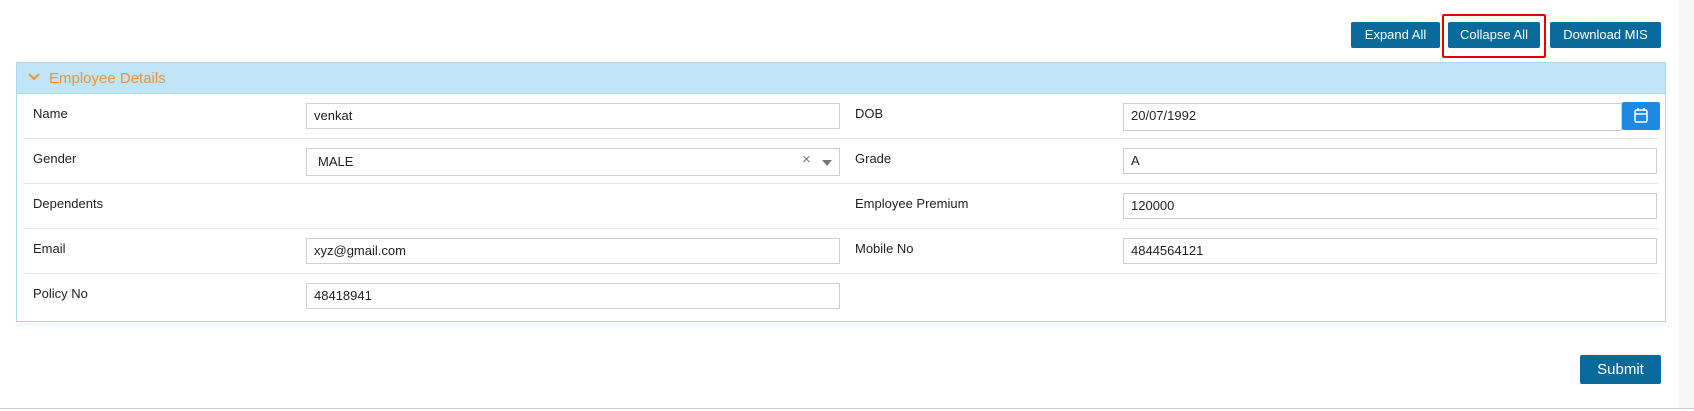 Image resolution: width=1694 pixels, height=411 pixels. Describe the element at coordinates (1605, 35) in the screenshot. I see `download-mis-button: Download MIS` at that location.